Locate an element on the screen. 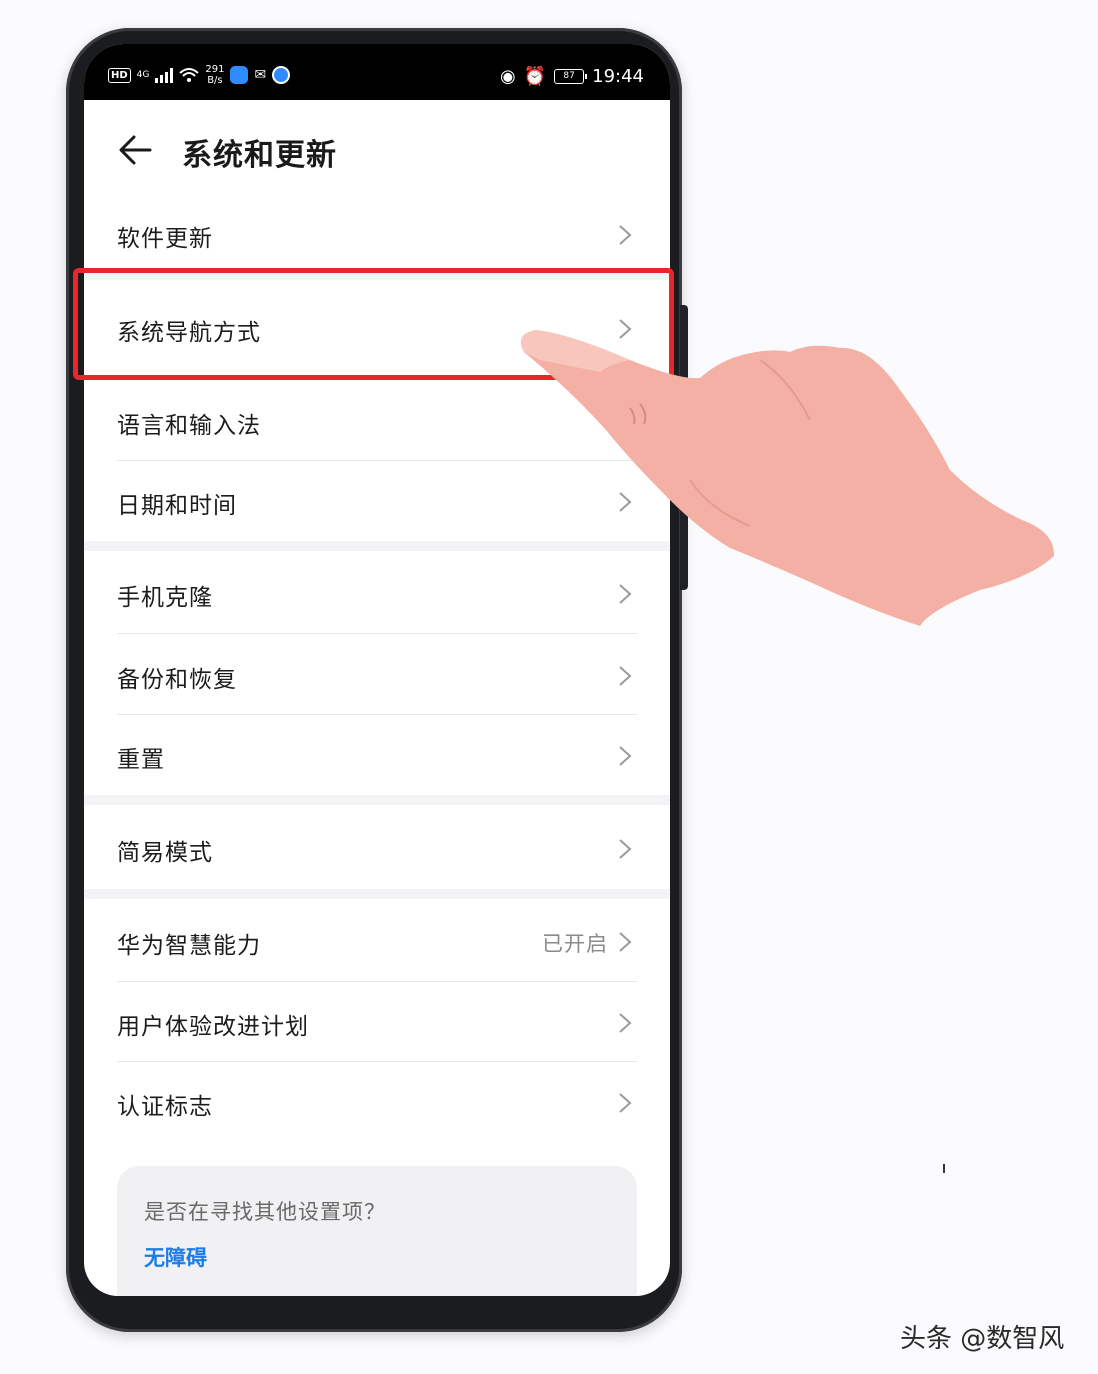  hd-badge: HD is located at coordinates (119, 75).